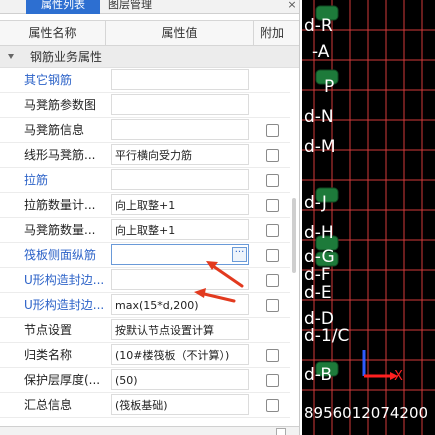 Image resolution: width=435 pixels, height=435 pixels. I want to click on collapse-arrow-icon, so click(11, 56).